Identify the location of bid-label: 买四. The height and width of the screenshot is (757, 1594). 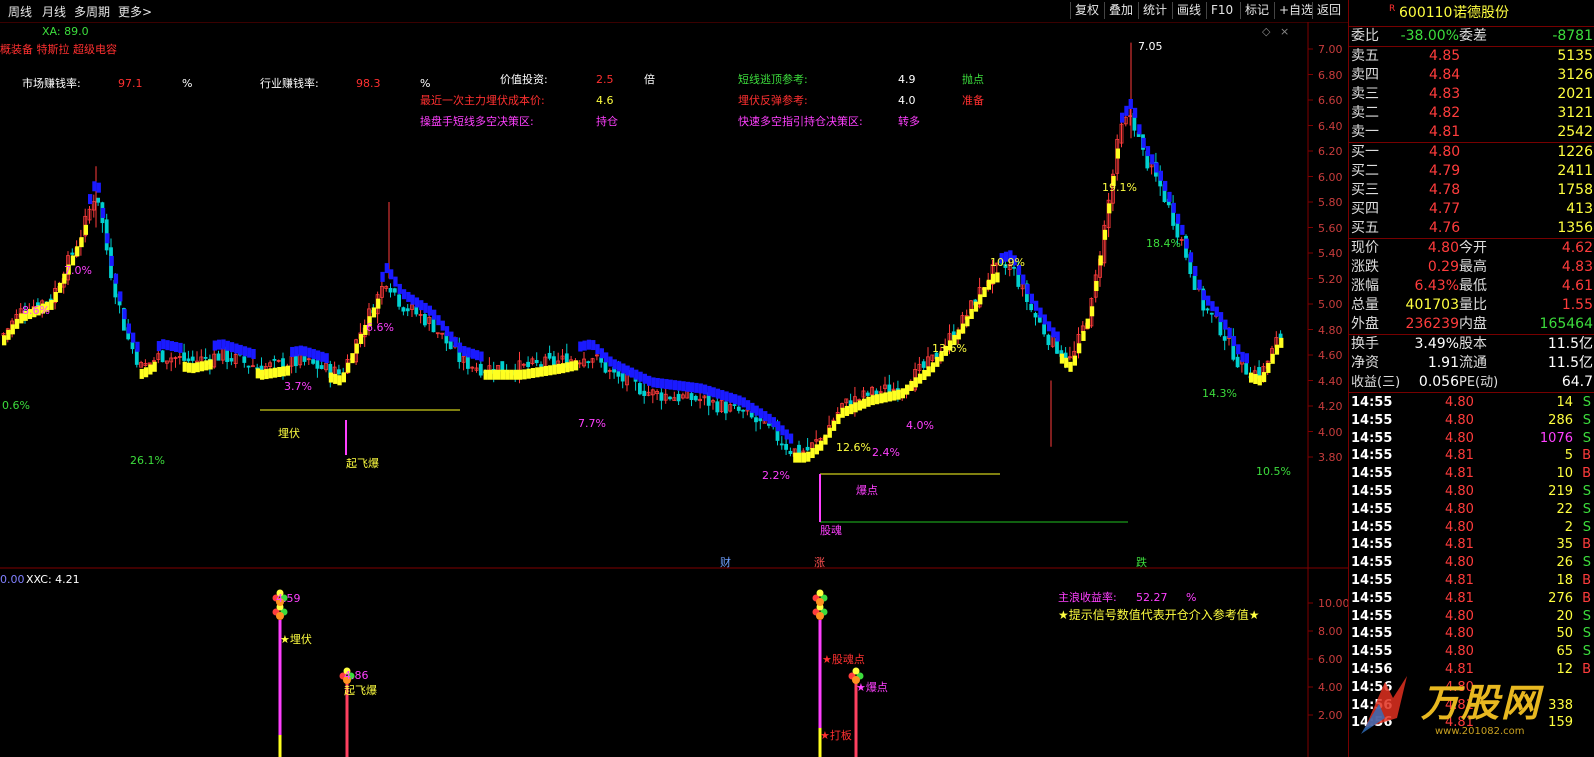
(1365, 209).